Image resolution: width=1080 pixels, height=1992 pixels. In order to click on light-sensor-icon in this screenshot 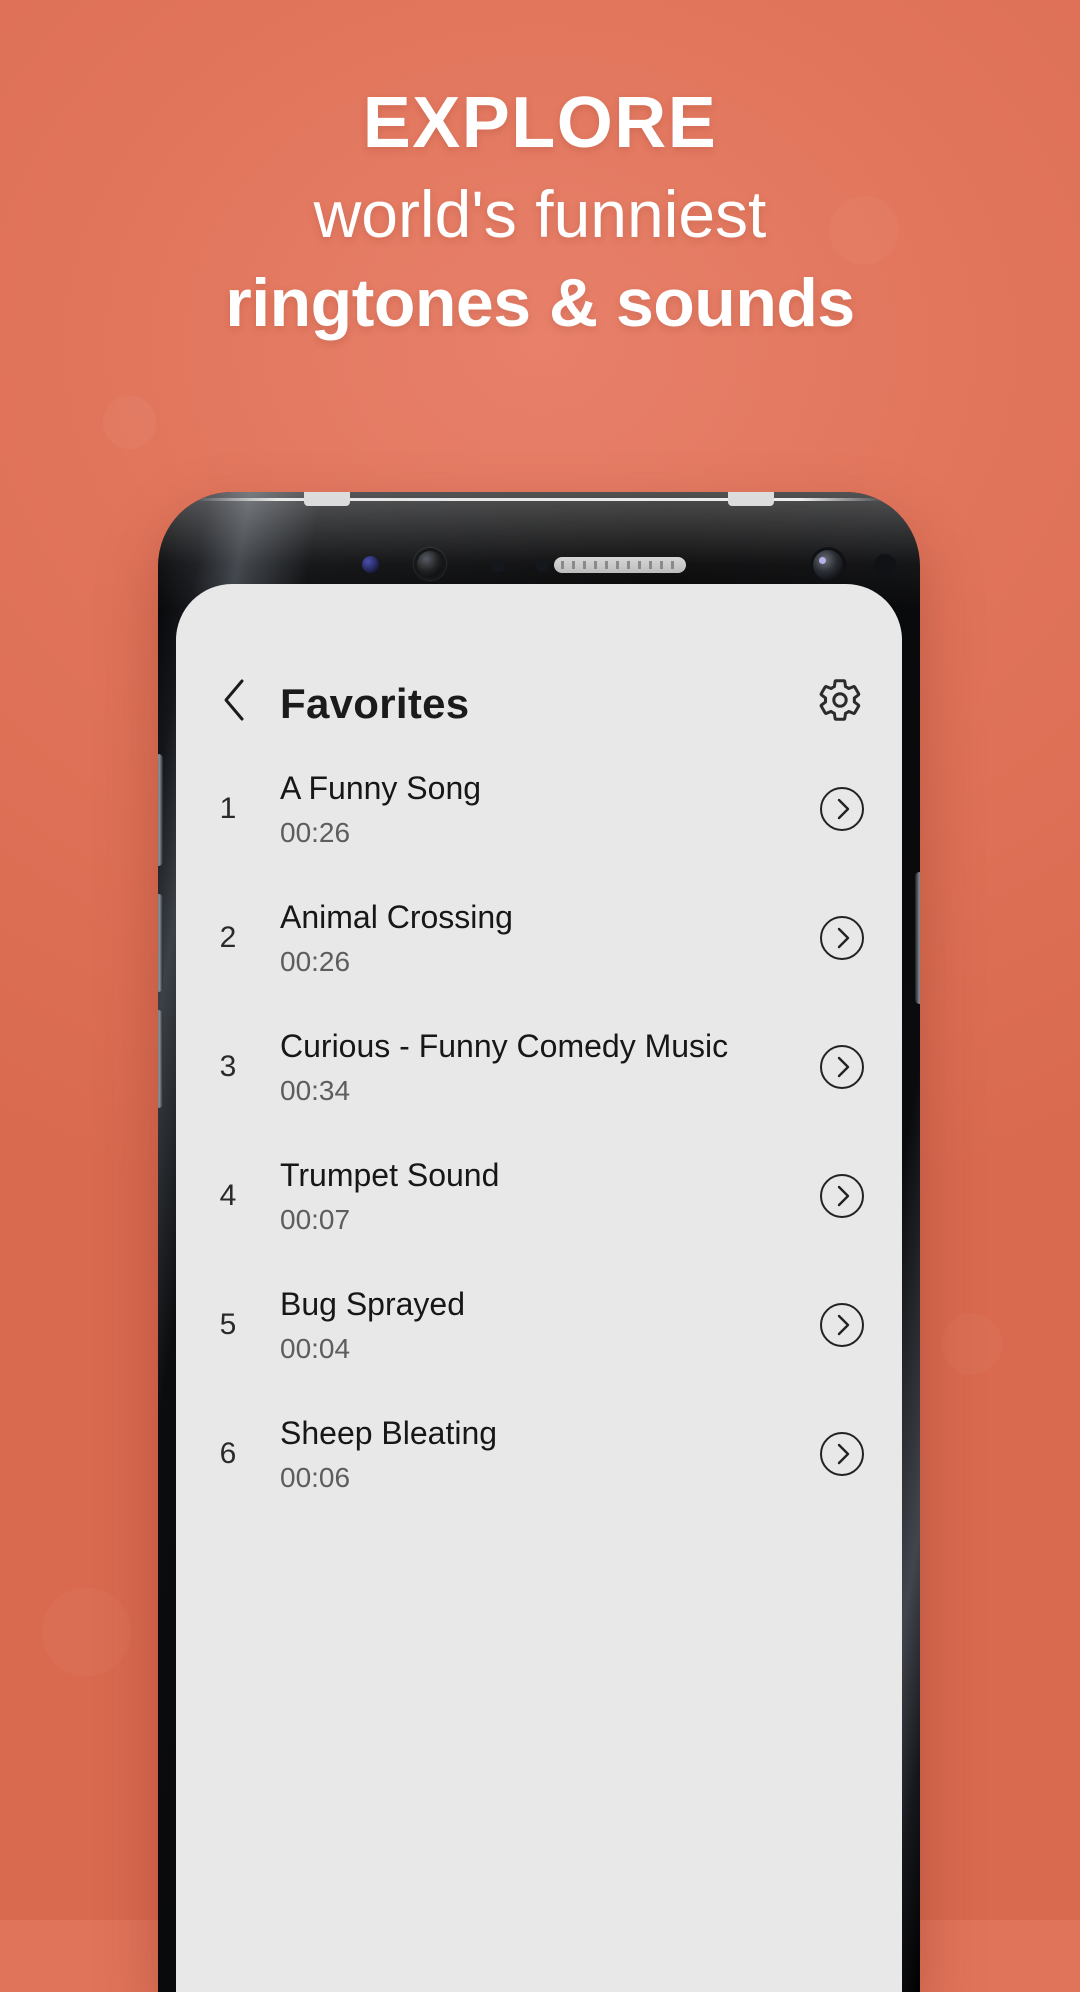, I will do `click(542, 565)`.